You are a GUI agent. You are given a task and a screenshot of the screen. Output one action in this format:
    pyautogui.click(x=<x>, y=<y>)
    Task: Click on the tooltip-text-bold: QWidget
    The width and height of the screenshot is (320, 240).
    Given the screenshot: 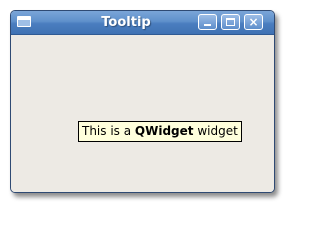 What is the action you would take?
    pyautogui.click(x=164, y=131)
    